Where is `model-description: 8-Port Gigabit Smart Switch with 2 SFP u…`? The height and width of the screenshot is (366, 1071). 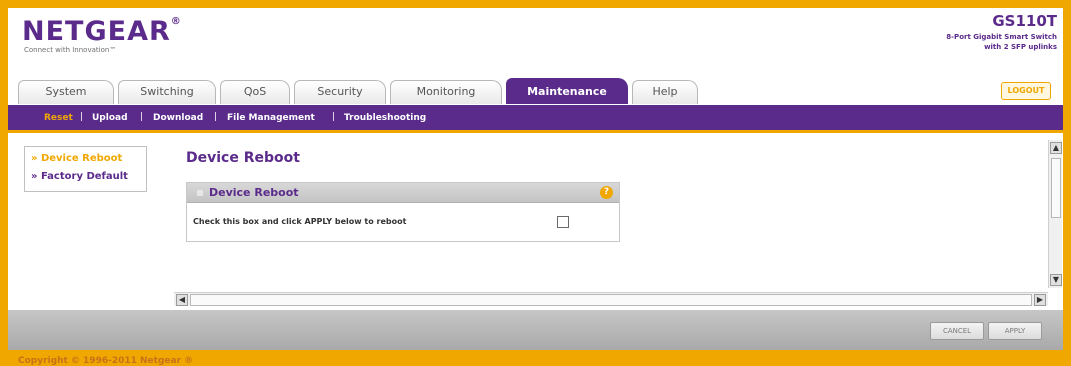 model-description: 8-Port Gigabit Smart Switch with 2 SFP u… is located at coordinates (982, 42).